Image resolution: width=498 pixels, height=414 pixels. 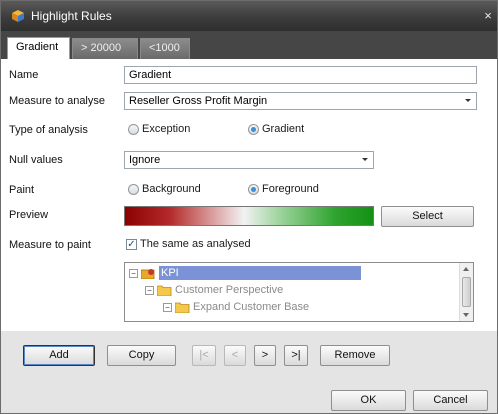 I want to click on tree-item-kpi: − KPI, so click(x=294, y=273).